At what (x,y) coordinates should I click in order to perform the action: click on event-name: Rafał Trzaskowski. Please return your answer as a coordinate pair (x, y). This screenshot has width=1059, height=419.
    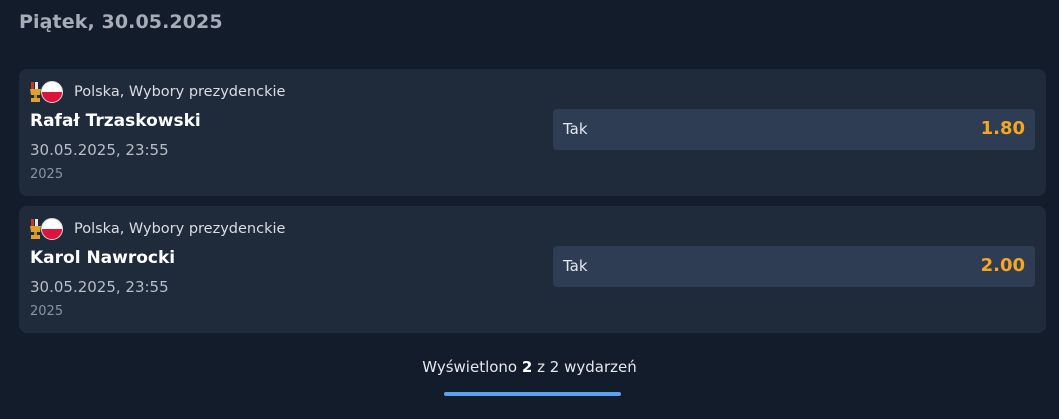
    Looking at the image, I should click on (115, 121).